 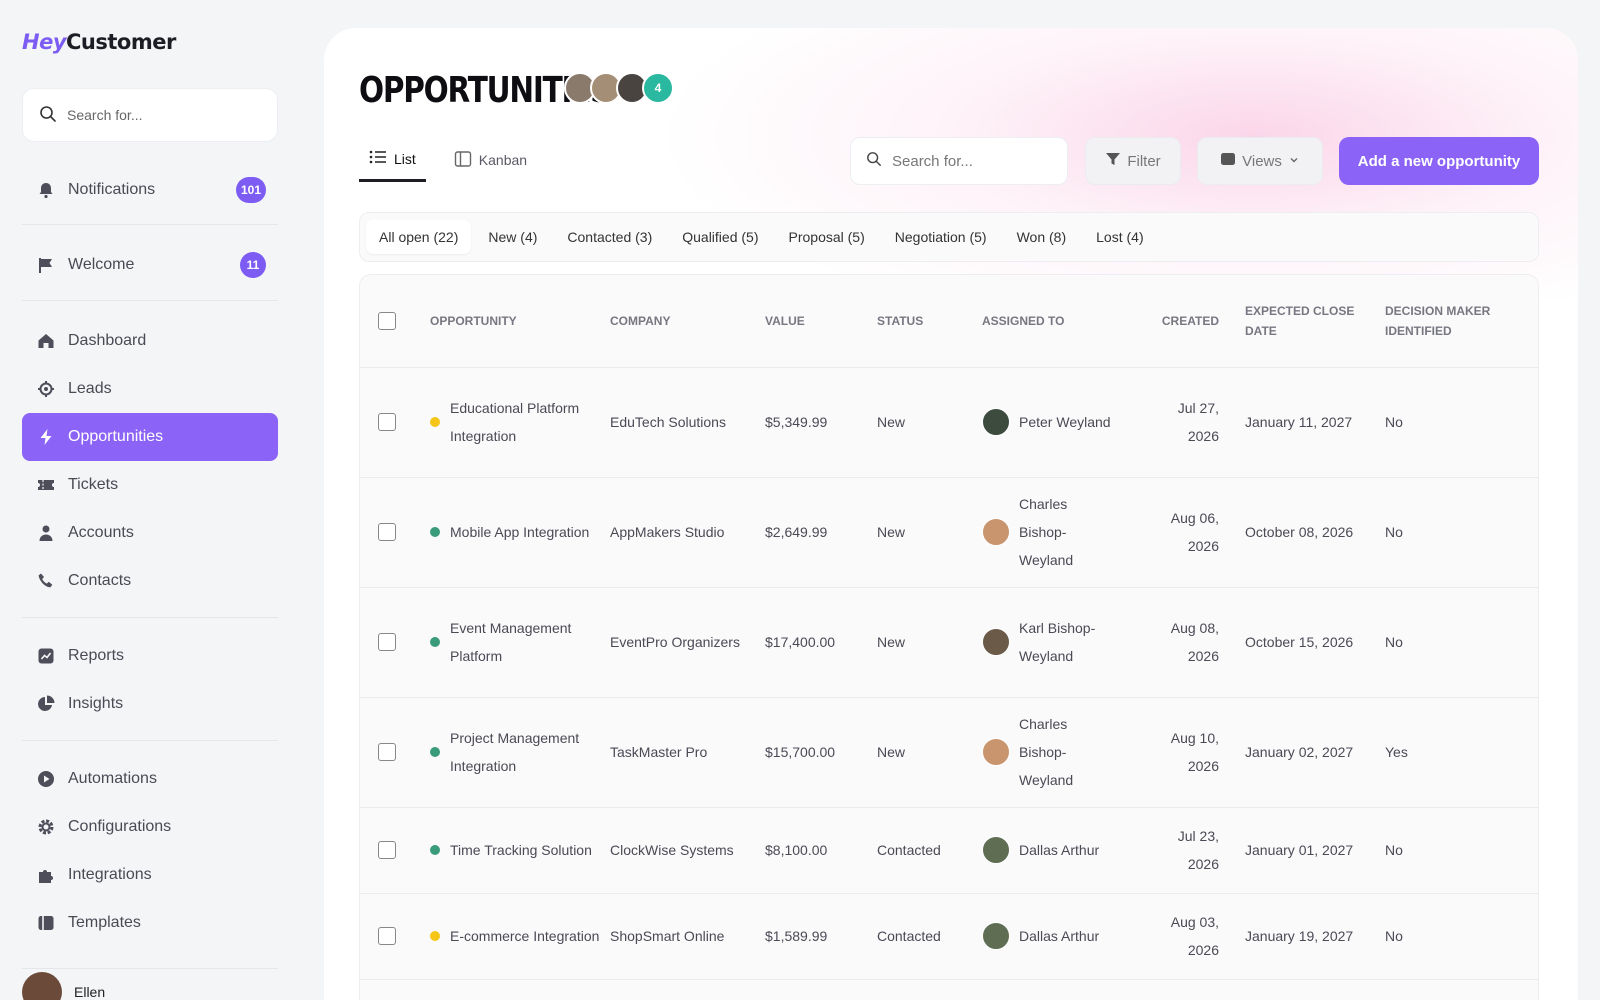 What do you see at coordinates (1133, 161) in the screenshot?
I see `filter-button: Filter` at bounding box center [1133, 161].